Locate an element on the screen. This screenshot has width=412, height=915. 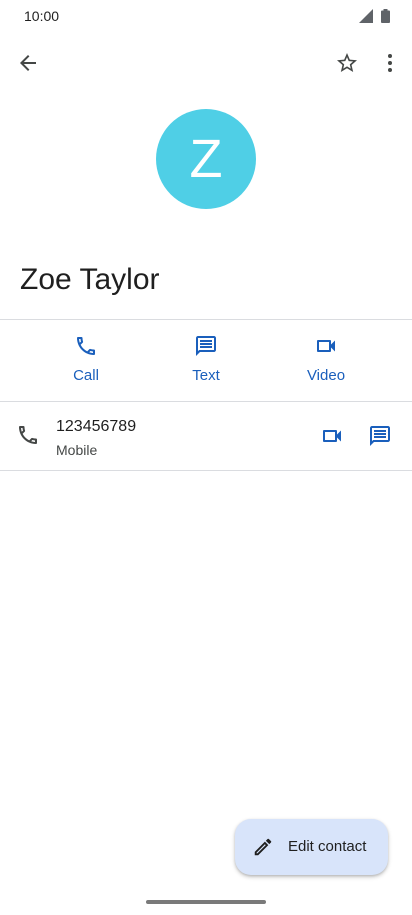
arrow-back-icon is located at coordinates (28, 63).